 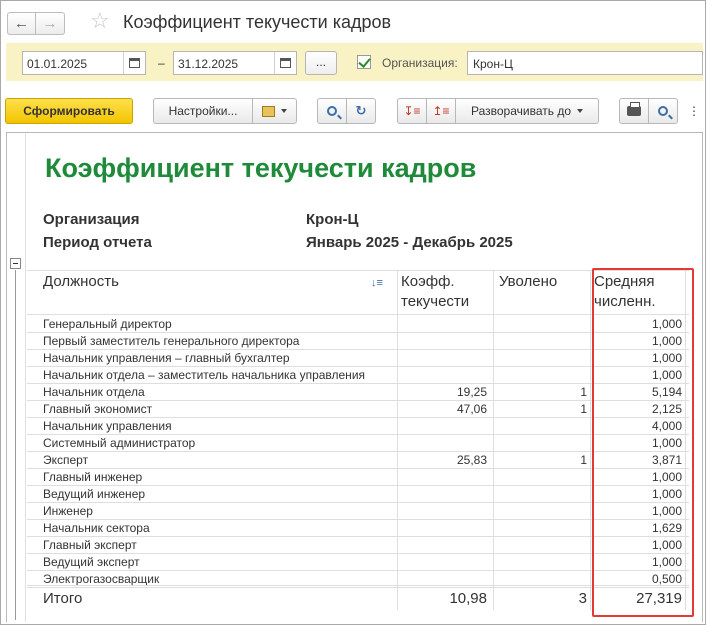 What do you see at coordinates (96, 528) in the screenshot?
I see `row-position: Начальник сектора` at bounding box center [96, 528].